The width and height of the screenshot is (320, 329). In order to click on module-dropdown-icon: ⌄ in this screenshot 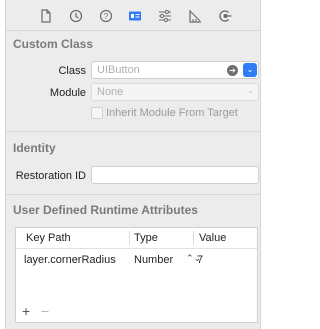, I will do `click(250, 90)`.